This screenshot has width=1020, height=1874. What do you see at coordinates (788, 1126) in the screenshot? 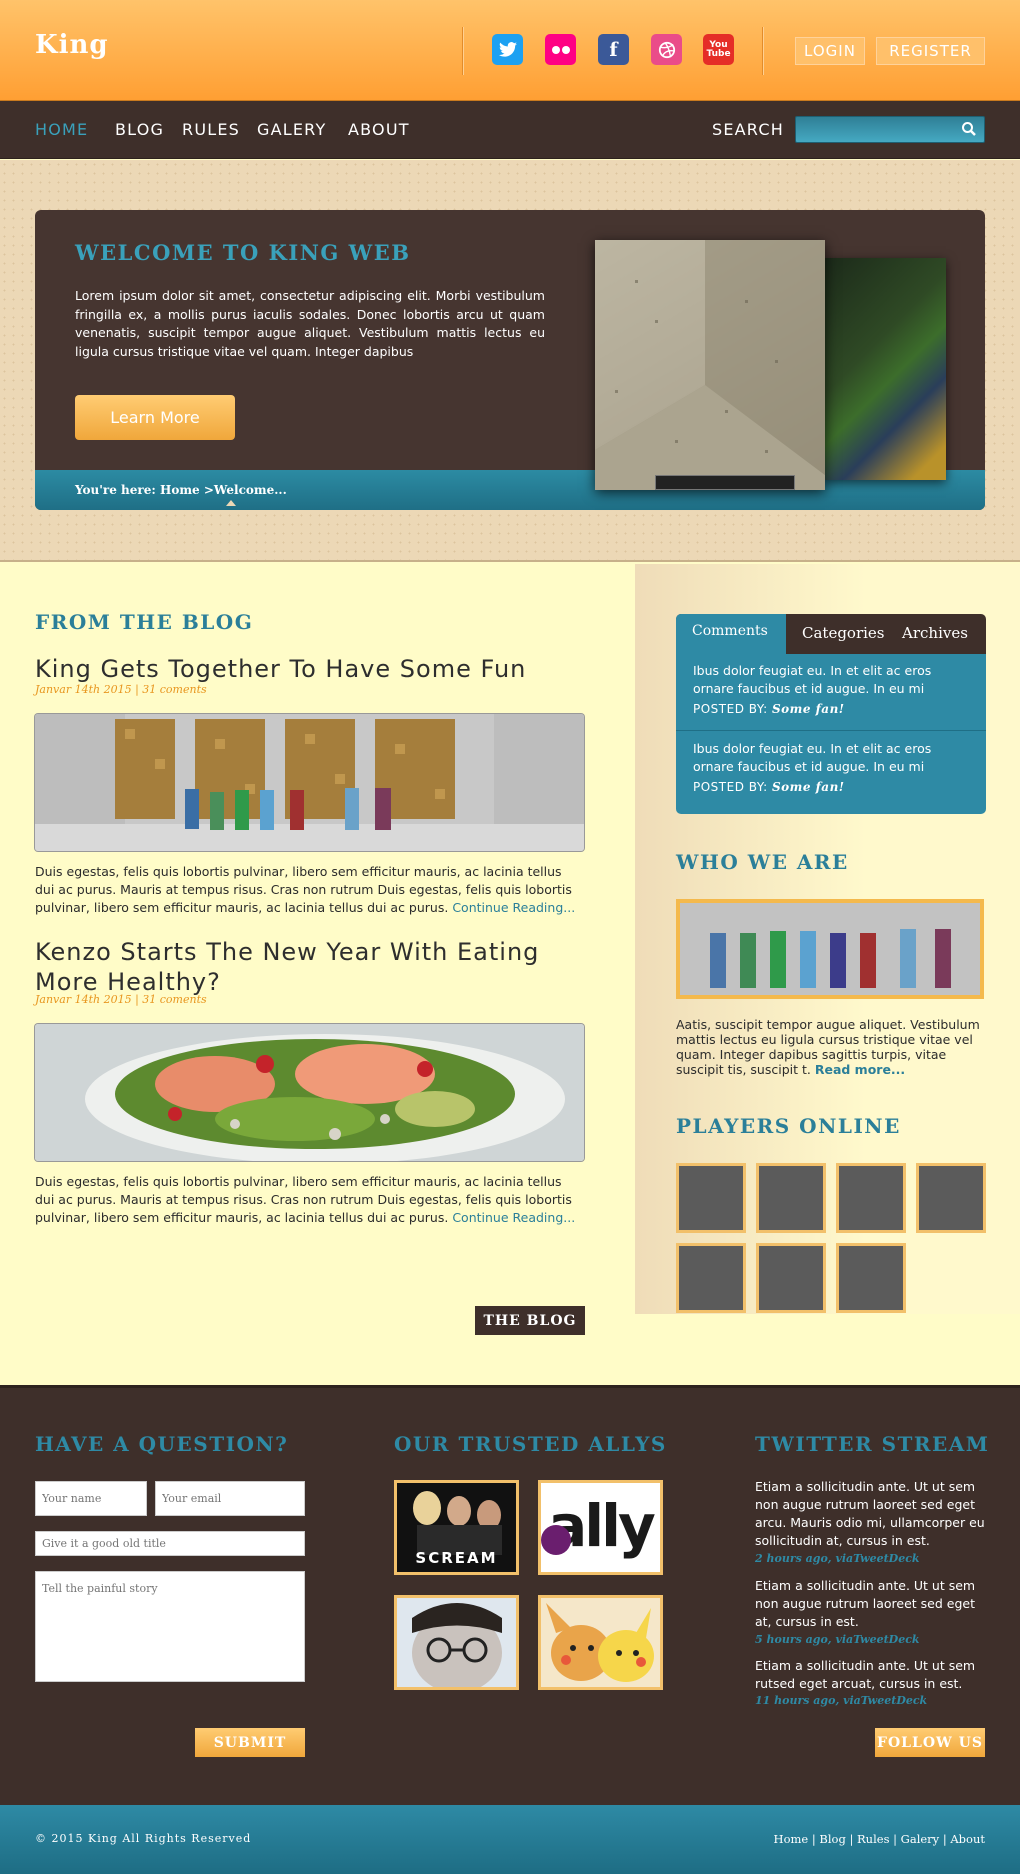
I see `players-online-title: PLAYERS ONLINE` at bounding box center [788, 1126].